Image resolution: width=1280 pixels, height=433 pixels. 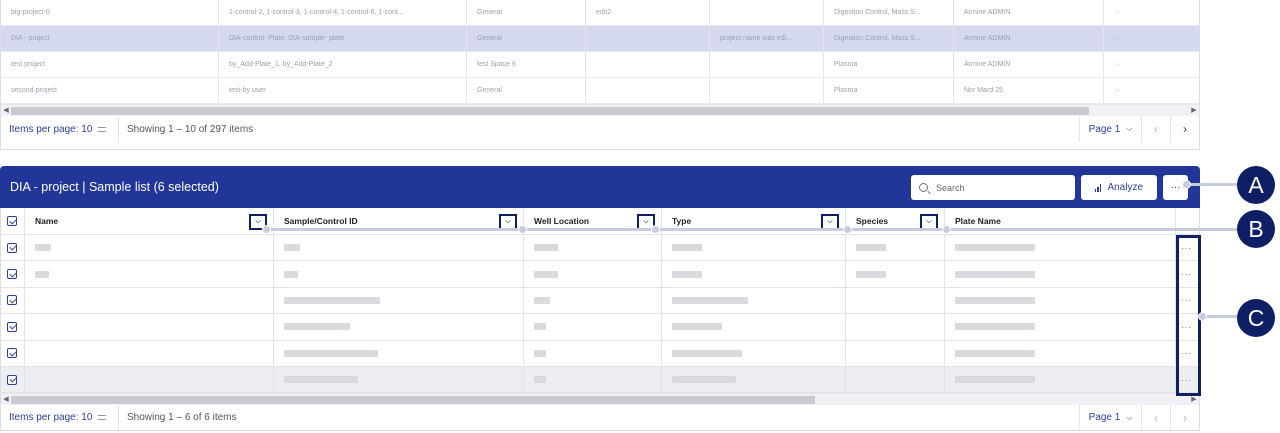 I want to click on search-placeholder: Search, so click(x=950, y=187).